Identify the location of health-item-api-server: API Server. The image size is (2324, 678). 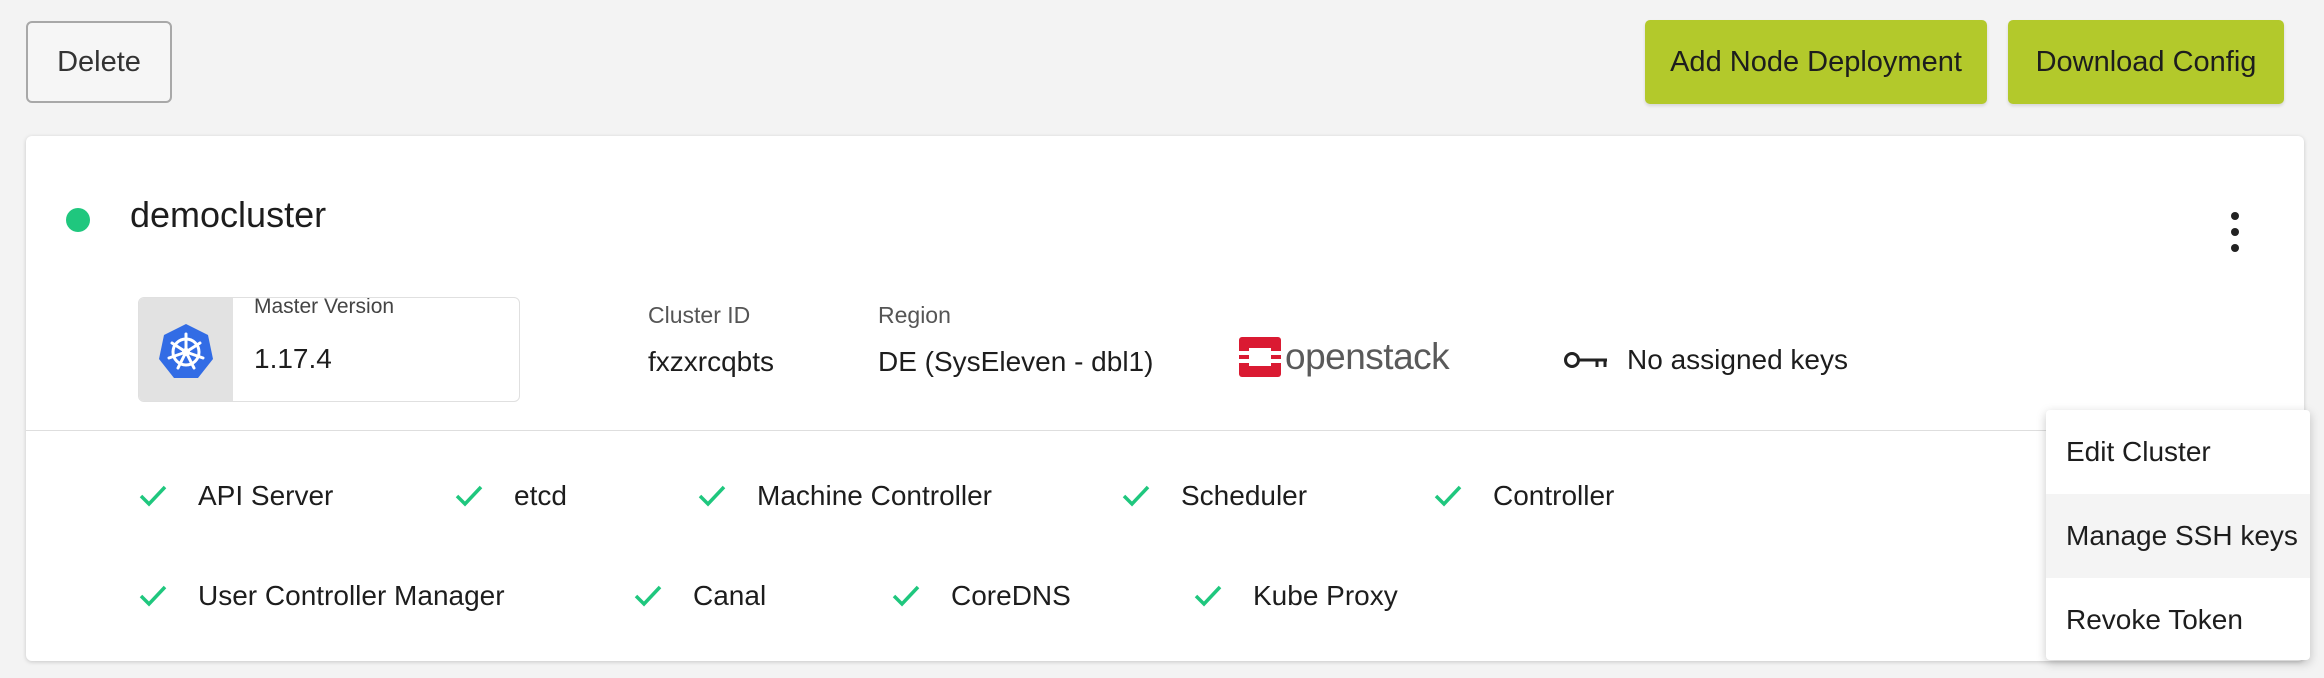
(235, 496).